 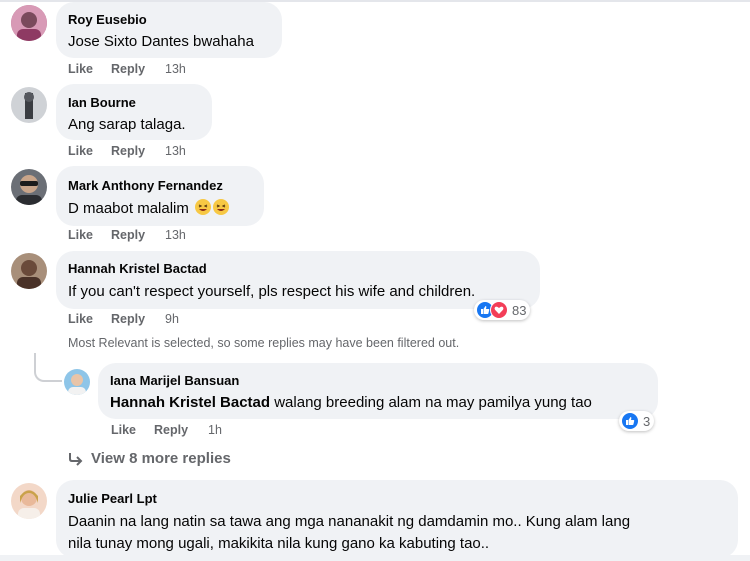 I want to click on reaction-count: 3, so click(x=647, y=421).